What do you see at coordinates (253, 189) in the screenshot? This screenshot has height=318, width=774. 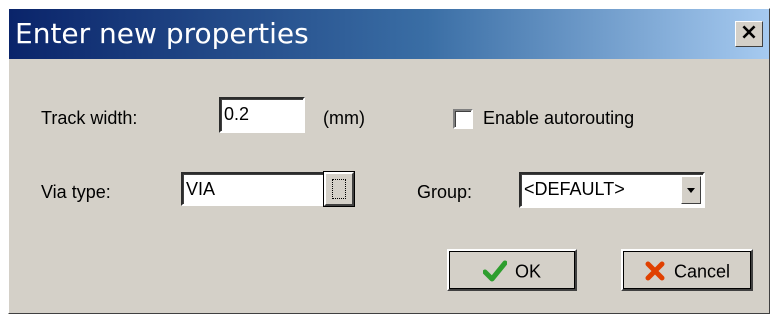 I see `via-type-input: VIA` at bounding box center [253, 189].